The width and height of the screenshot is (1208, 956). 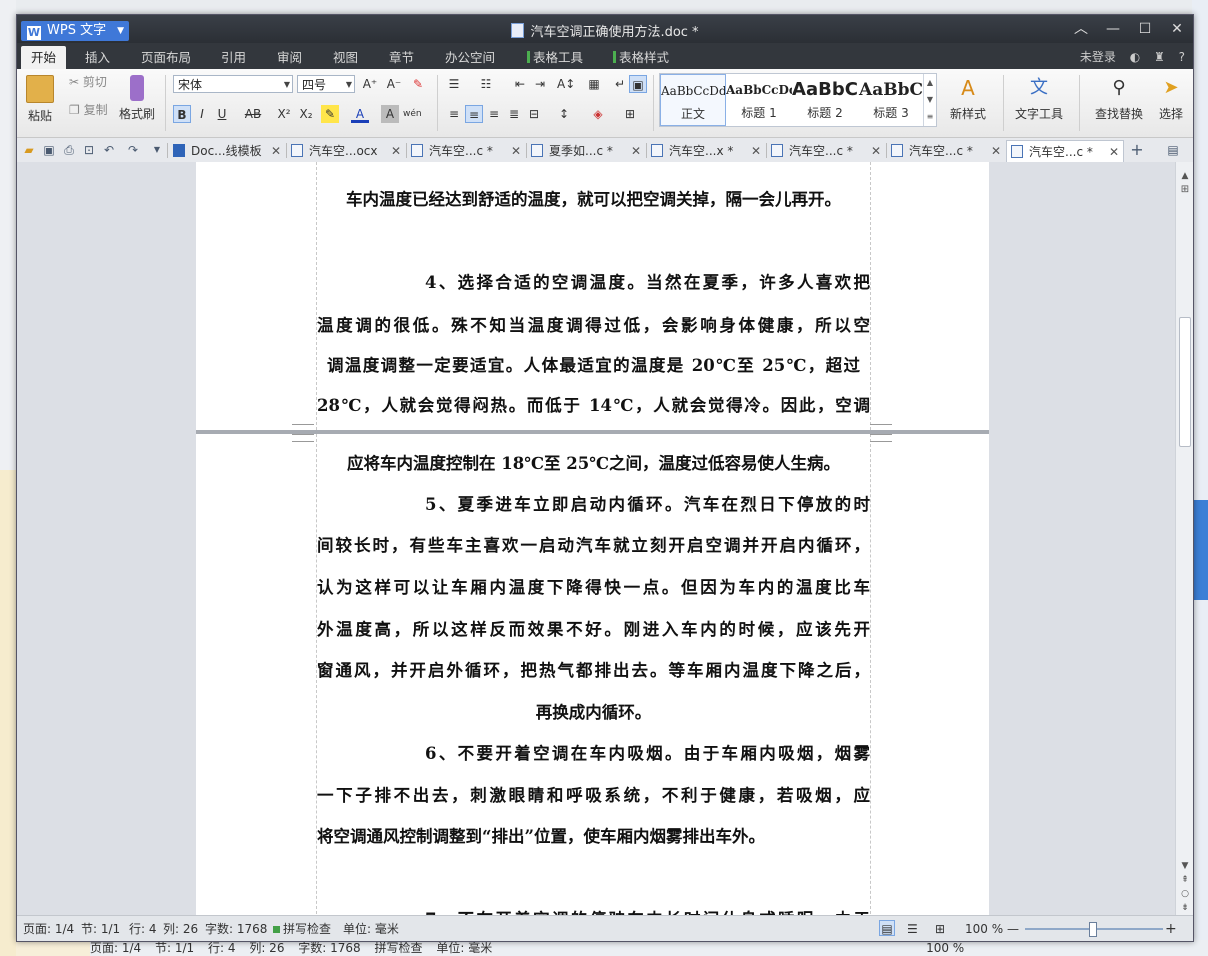 What do you see at coordinates (88, 109) in the screenshot?
I see `copy-button: ❐ 复制` at bounding box center [88, 109].